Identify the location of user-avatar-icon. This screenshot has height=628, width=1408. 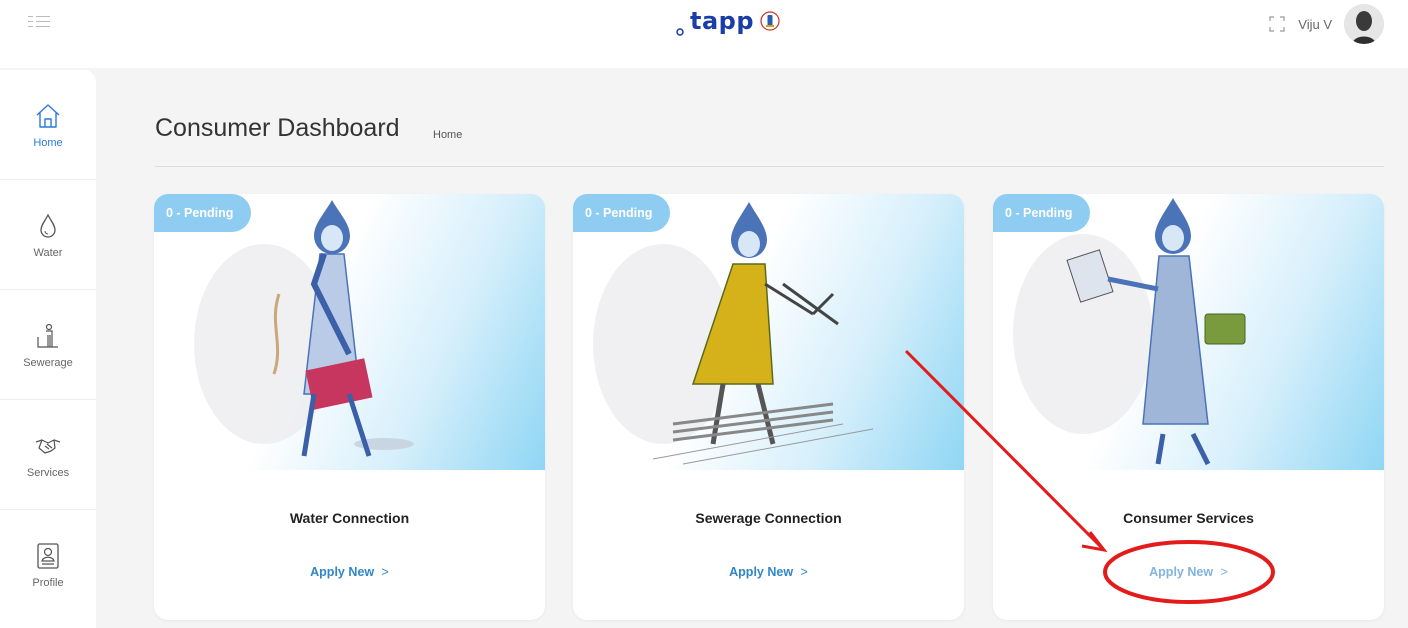
(1364, 24).